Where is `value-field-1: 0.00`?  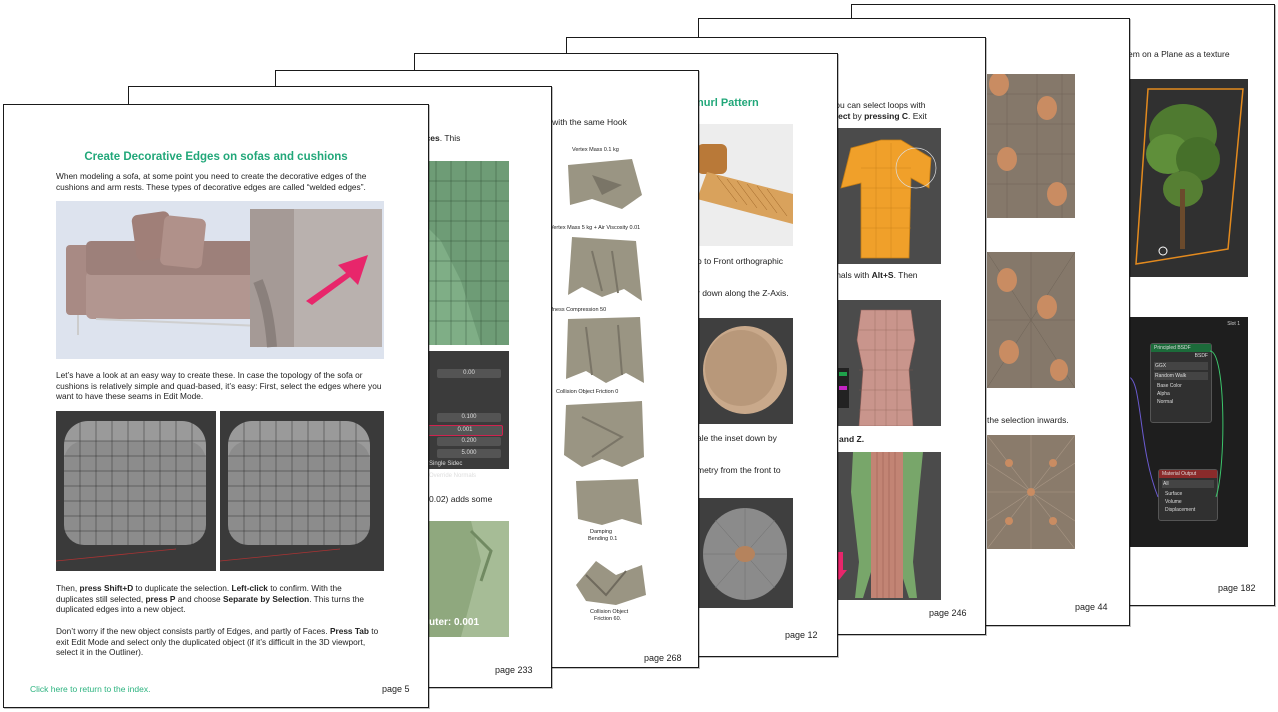
value-field-1: 0.00 is located at coordinates (469, 373).